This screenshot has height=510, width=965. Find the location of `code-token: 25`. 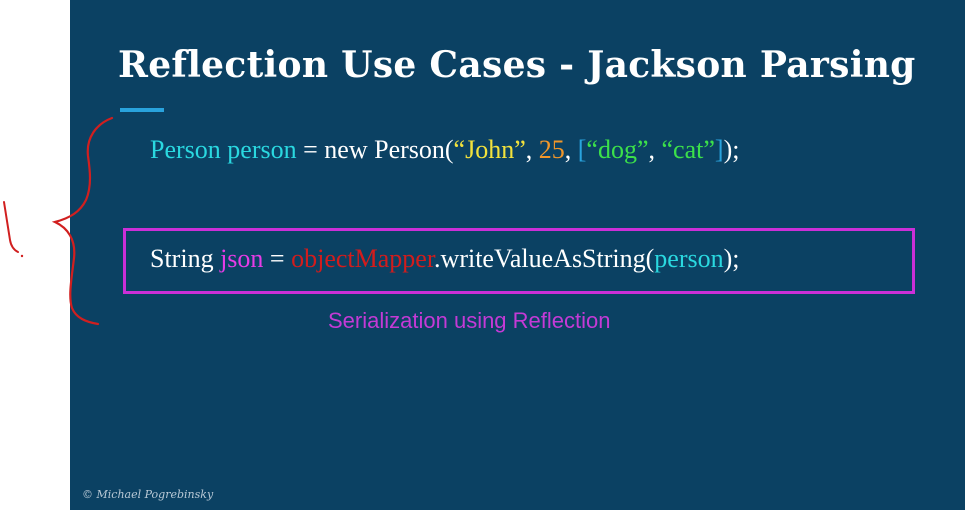

code-token: 25 is located at coordinates (551, 149).